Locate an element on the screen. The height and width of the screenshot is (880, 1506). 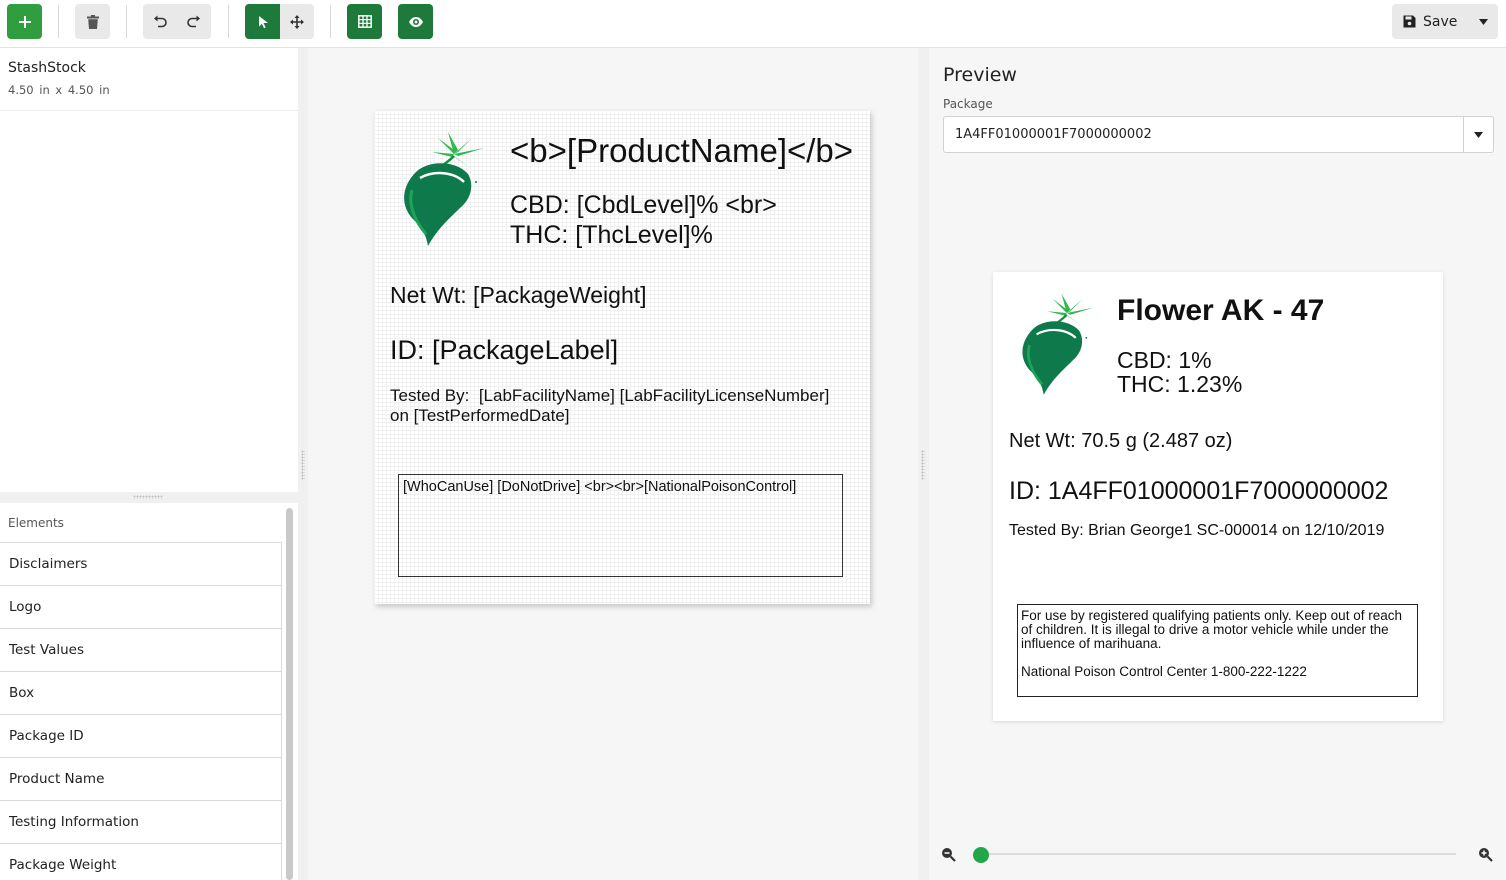
elements-scrollbar is located at coordinates (289, 694).